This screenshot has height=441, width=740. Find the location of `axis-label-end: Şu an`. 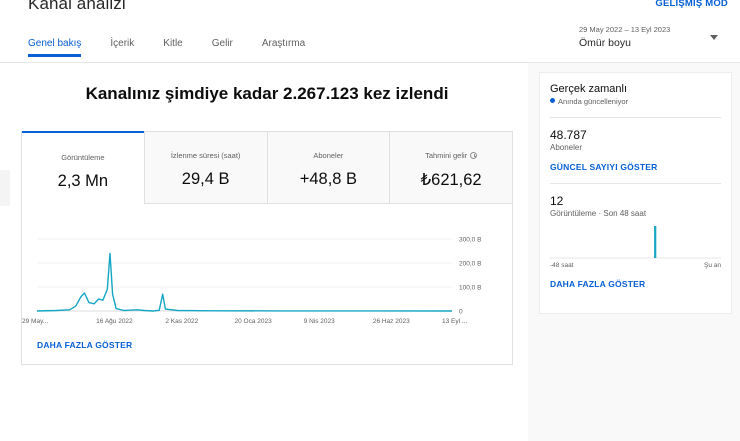

axis-label-end: Şu an is located at coordinates (712, 265).